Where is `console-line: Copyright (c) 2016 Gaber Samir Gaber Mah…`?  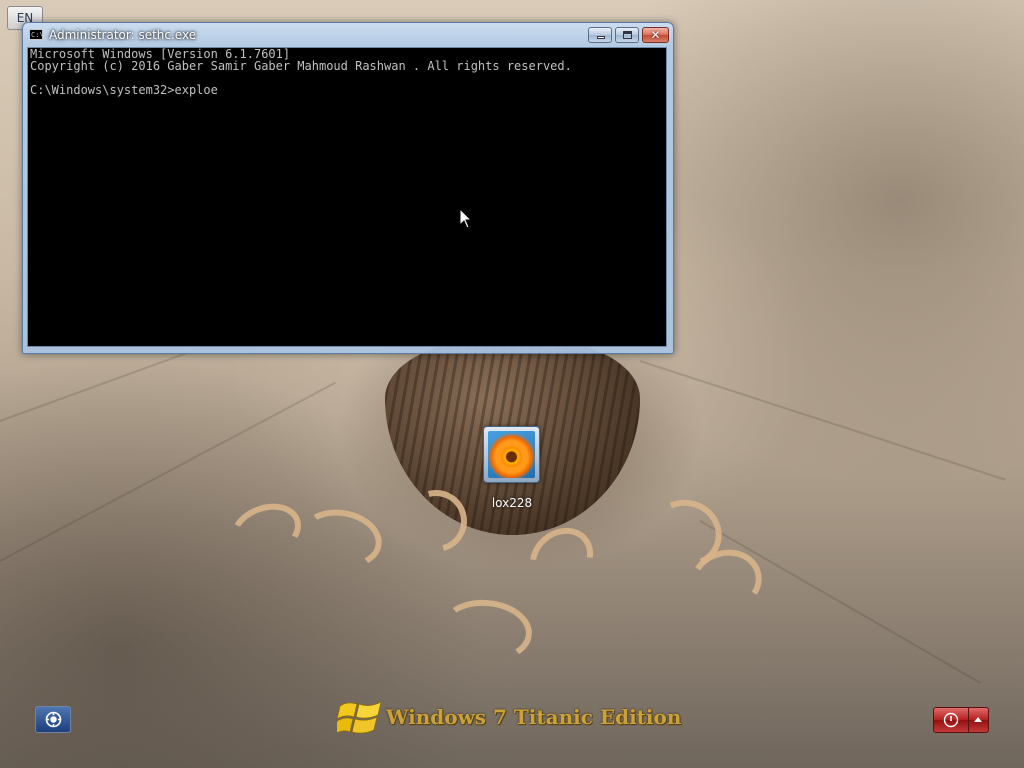
console-line: Copyright (c) 2016 Gaber Samir Gaber Mah… is located at coordinates (301, 66).